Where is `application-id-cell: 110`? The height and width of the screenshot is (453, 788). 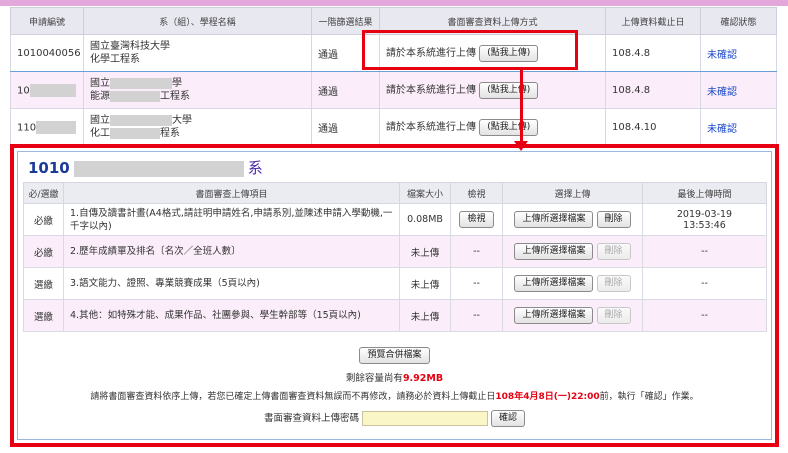
application-id-cell: 110 is located at coordinates (47, 127).